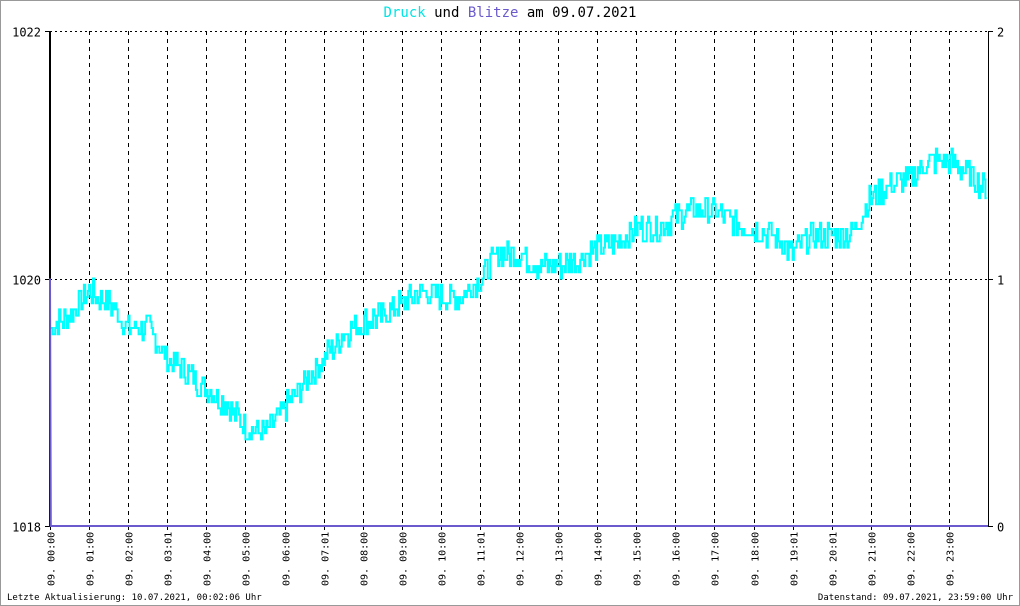 This screenshot has height=606, width=1020. What do you see at coordinates (638, 559) in the screenshot?
I see `x-tick-label: 09. 15:00` at bounding box center [638, 559].